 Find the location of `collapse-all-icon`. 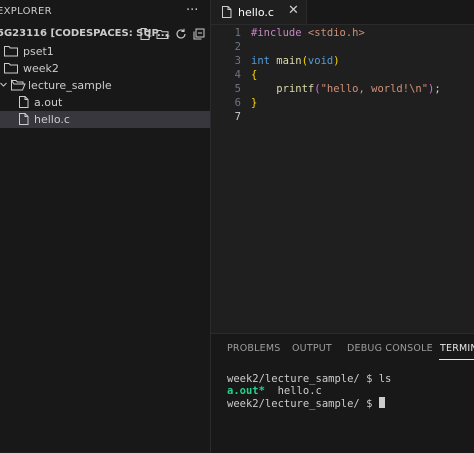

collapse-all-icon is located at coordinates (199, 34).